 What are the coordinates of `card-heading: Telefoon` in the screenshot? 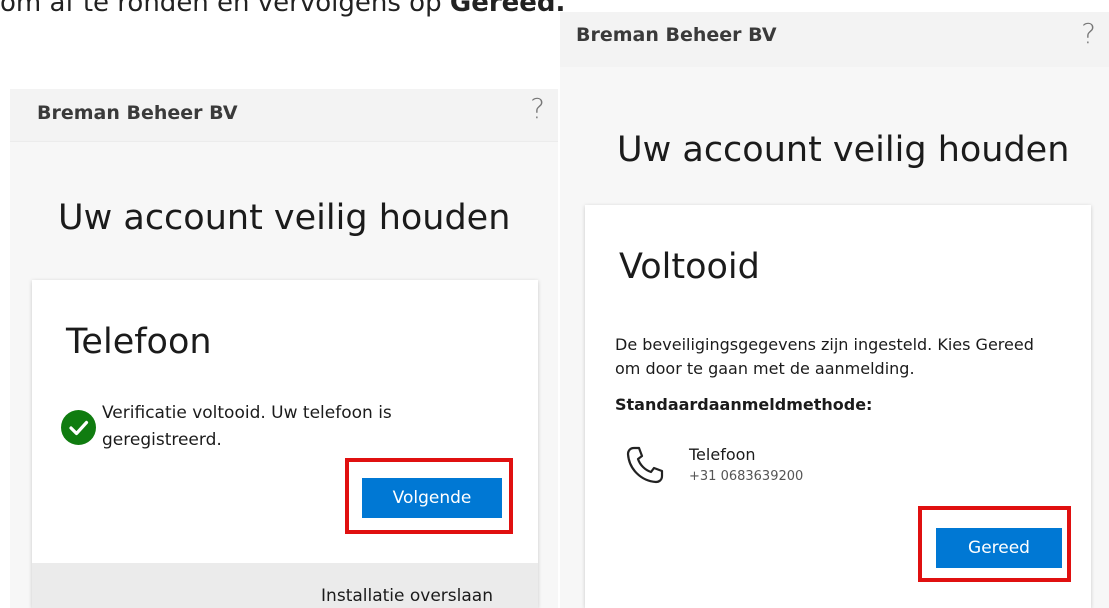 It's located at (139, 342).